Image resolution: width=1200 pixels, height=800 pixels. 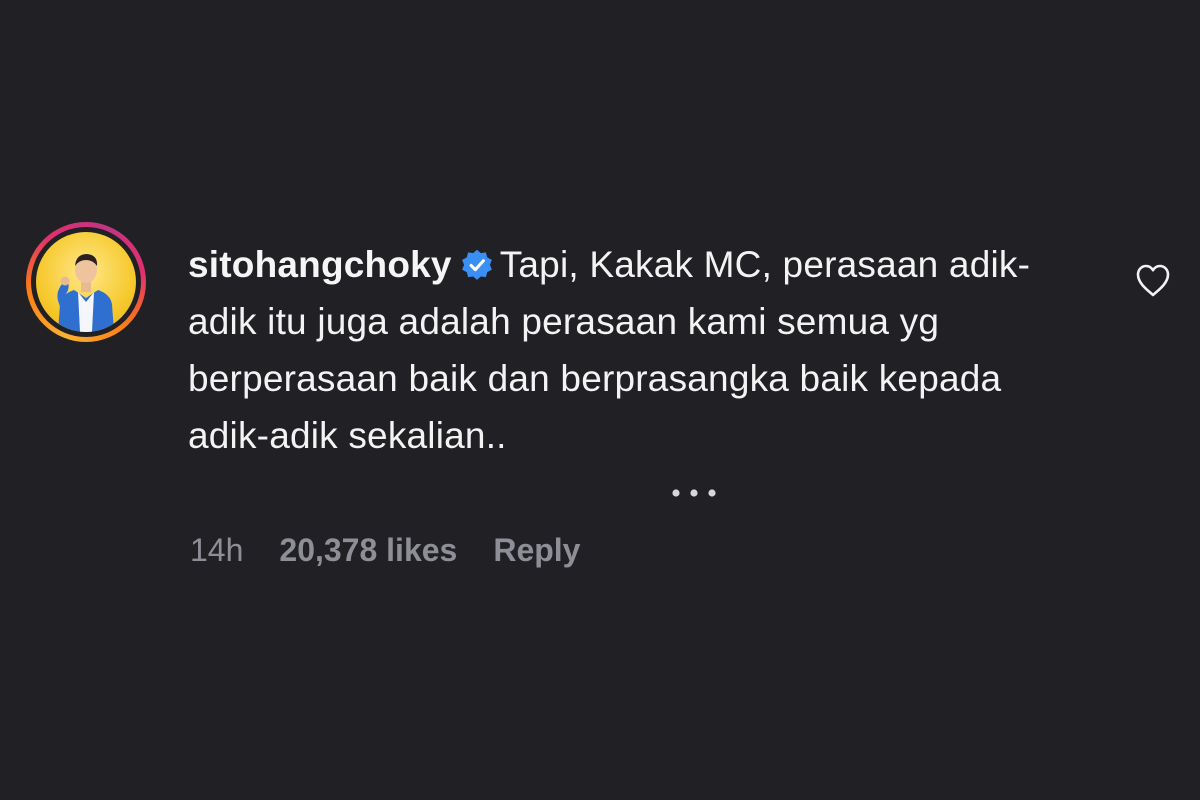 What do you see at coordinates (1153, 280) in the screenshot?
I see `heart-outline-icon` at bounding box center [1153, 280].